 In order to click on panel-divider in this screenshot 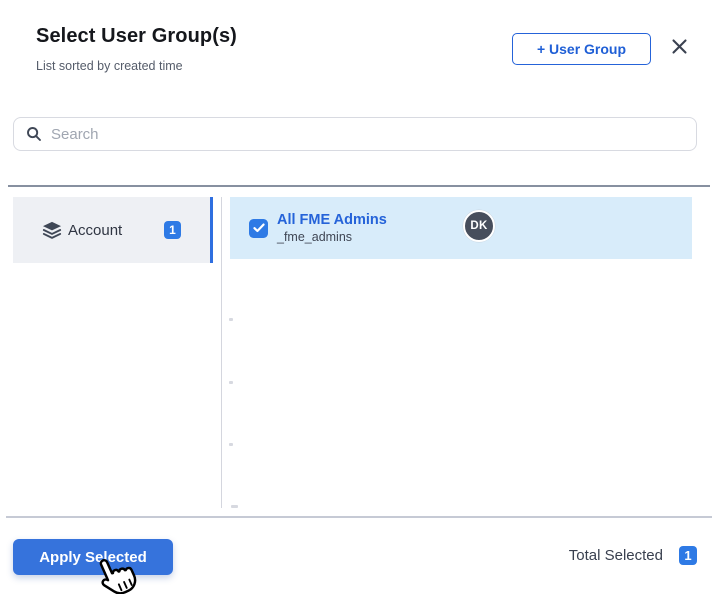, I will do `click(222, 352)`.